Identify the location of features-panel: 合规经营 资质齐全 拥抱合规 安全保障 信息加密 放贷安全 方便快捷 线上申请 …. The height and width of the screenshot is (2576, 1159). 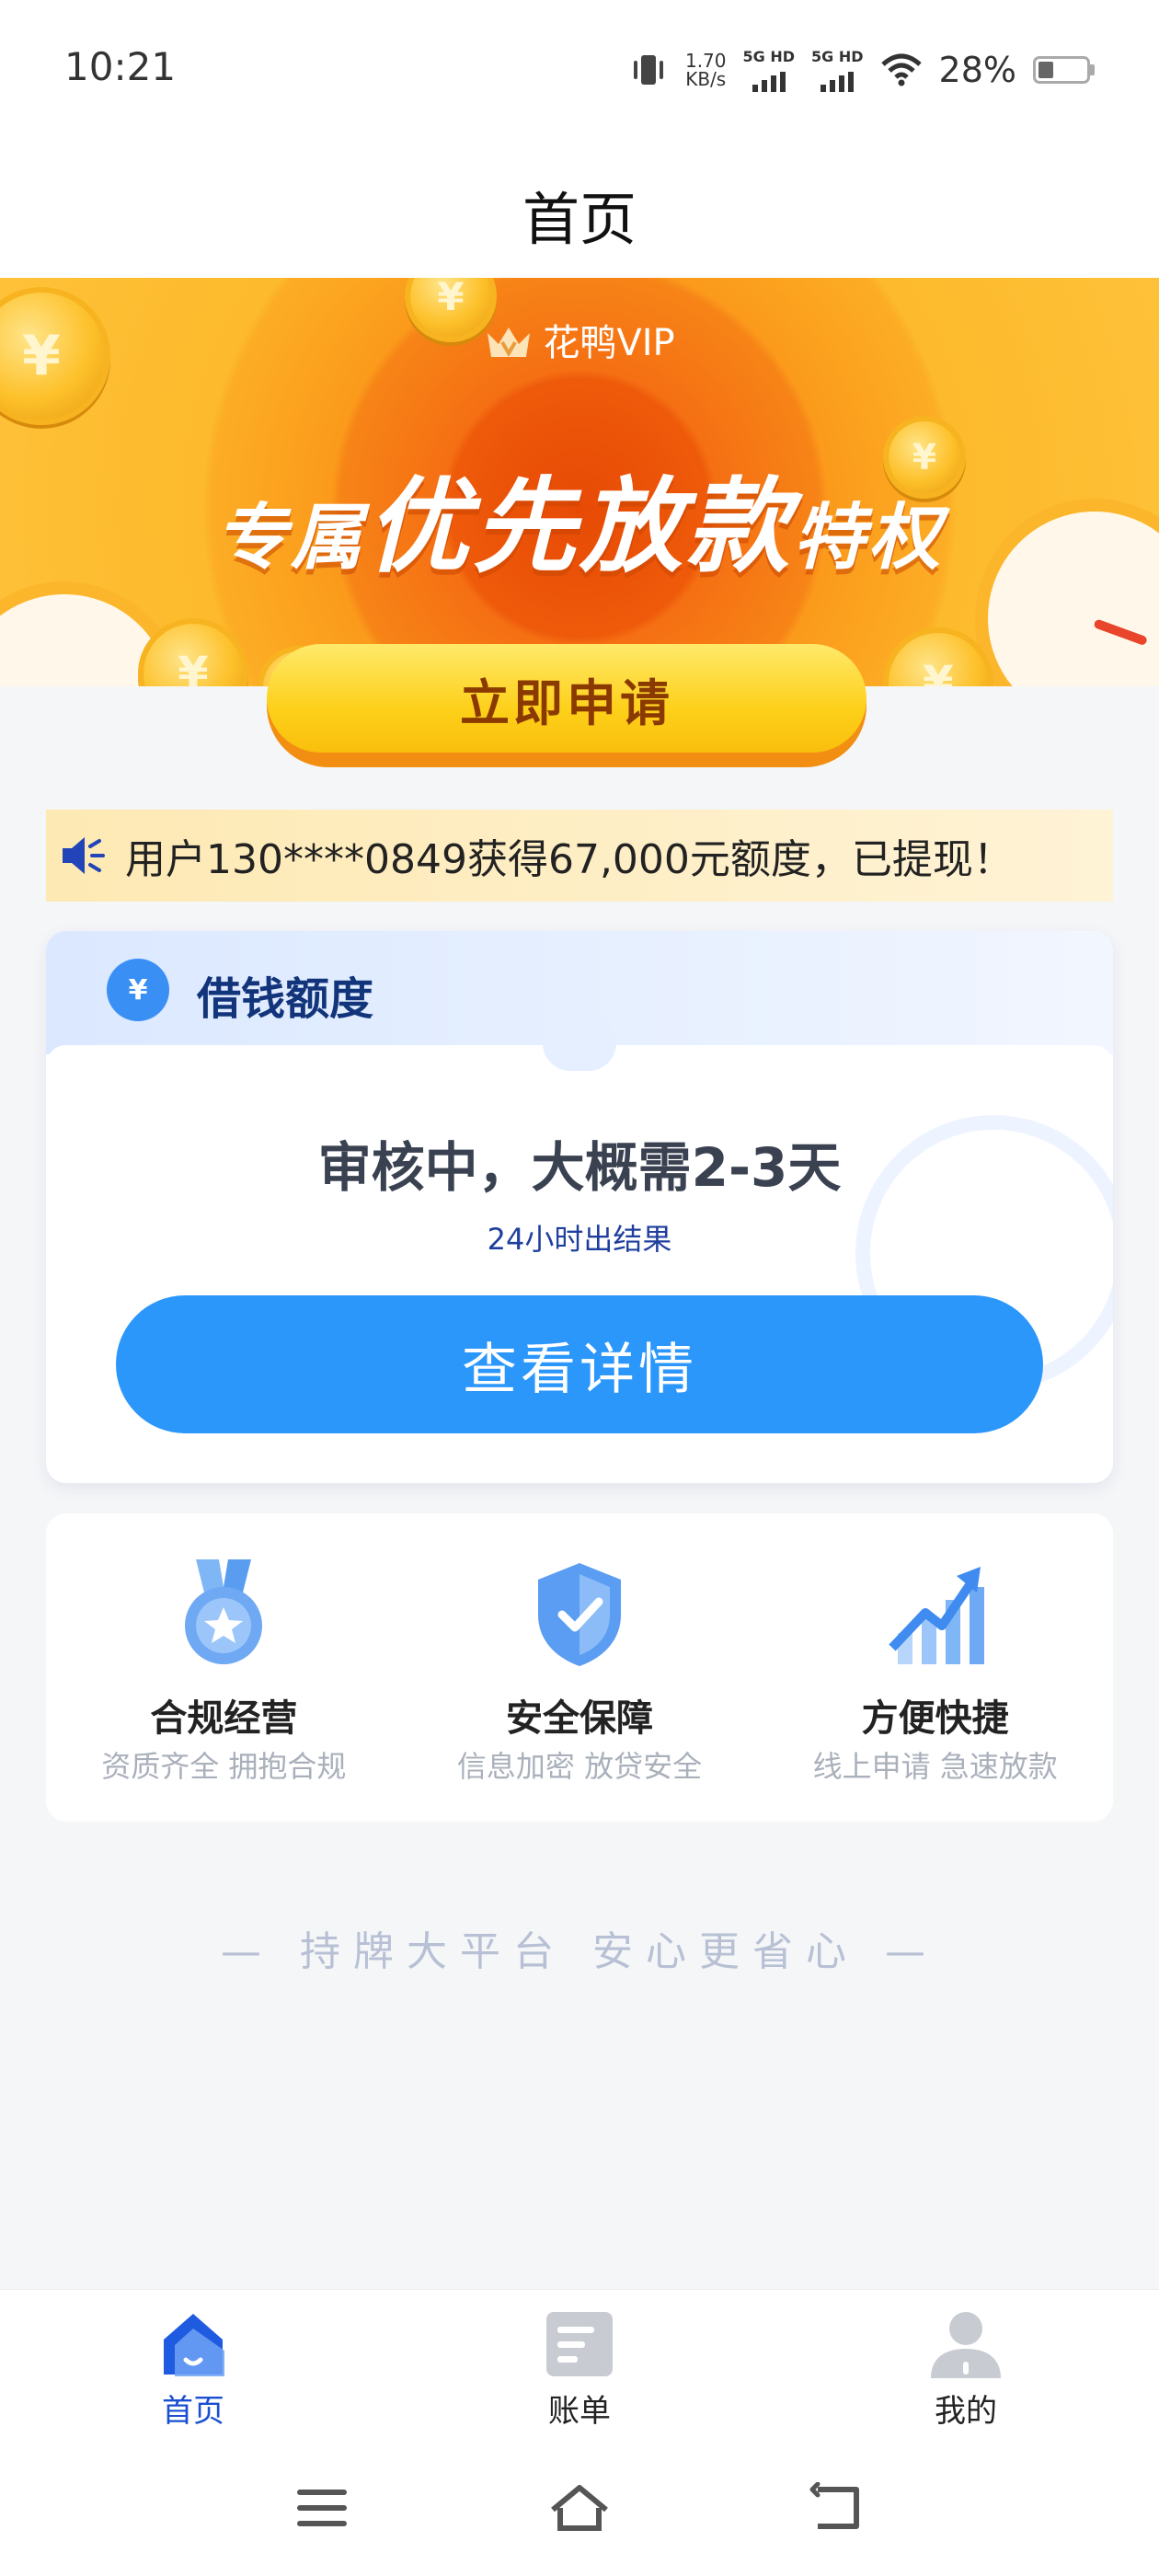
(579, 1667).